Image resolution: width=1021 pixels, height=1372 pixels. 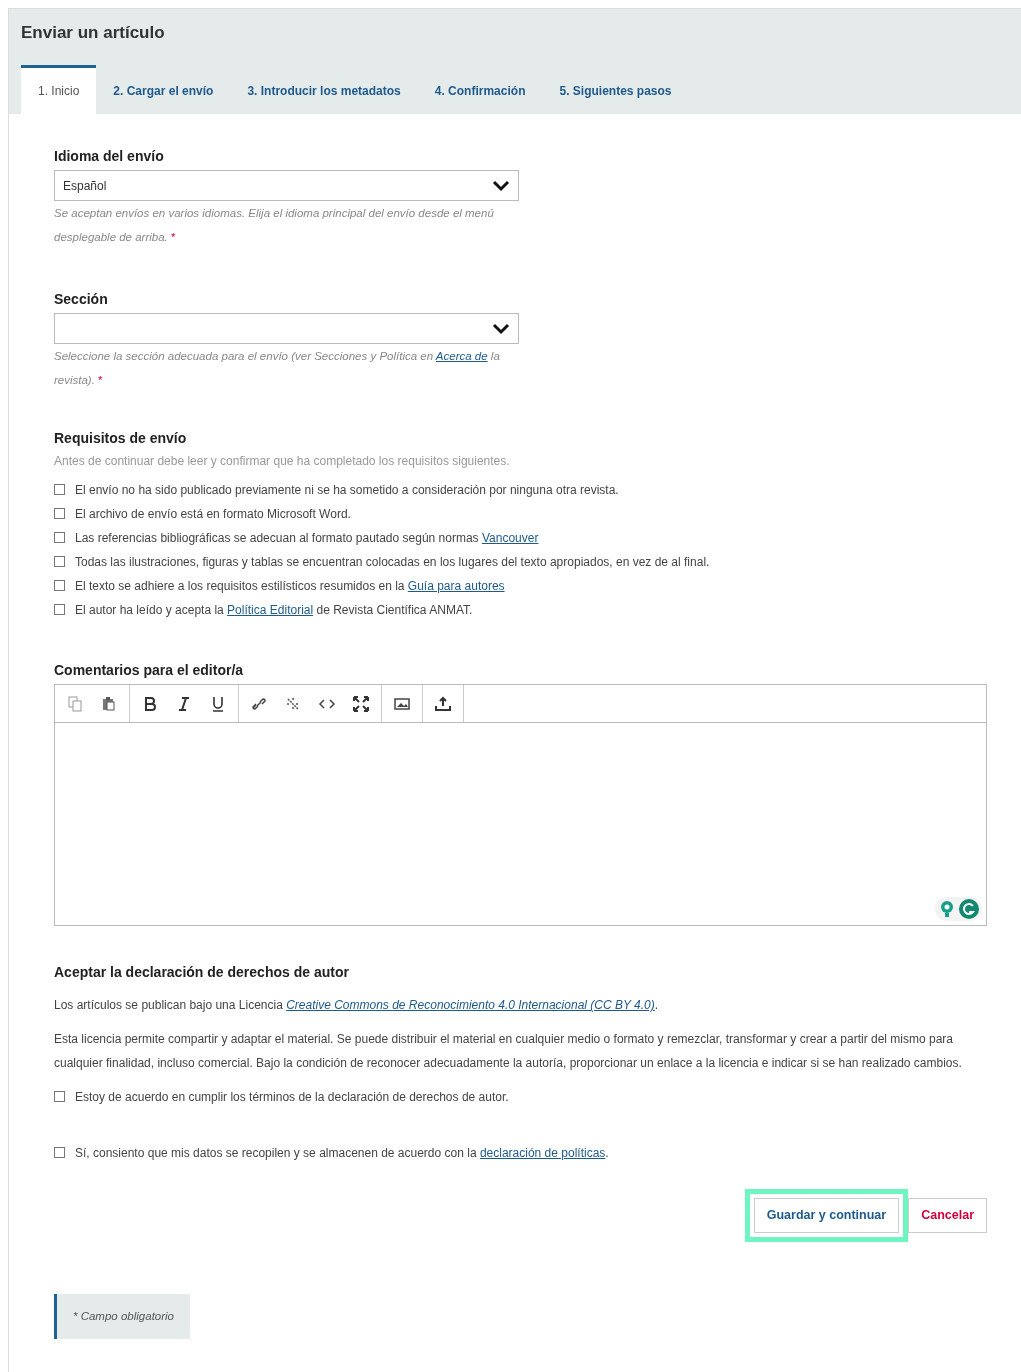 I want to click on required-field-note: * Campo obligatorio, so click(x=122, y=1317).